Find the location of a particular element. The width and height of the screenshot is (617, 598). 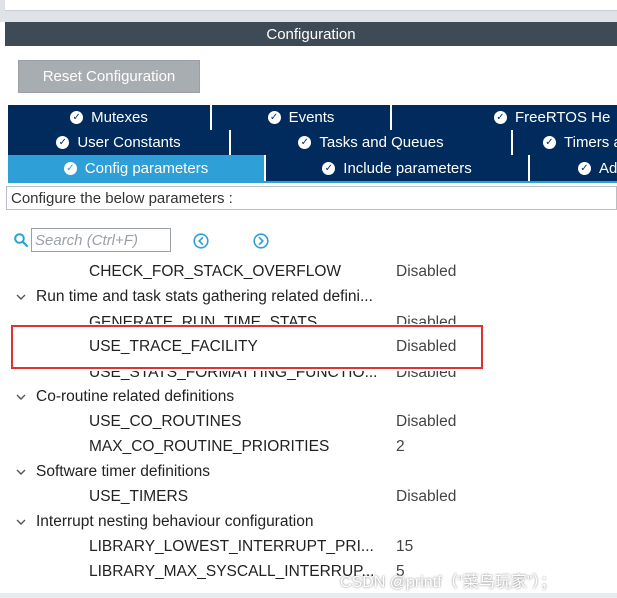

param-row-use-timers: USE_TIMERS Disabled is located at coordinates (308, 497).